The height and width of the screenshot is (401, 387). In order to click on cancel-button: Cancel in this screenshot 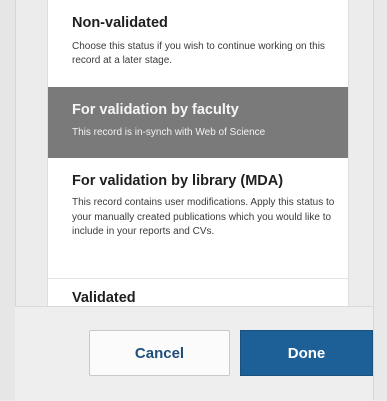, I will do `click(159, 353)`.